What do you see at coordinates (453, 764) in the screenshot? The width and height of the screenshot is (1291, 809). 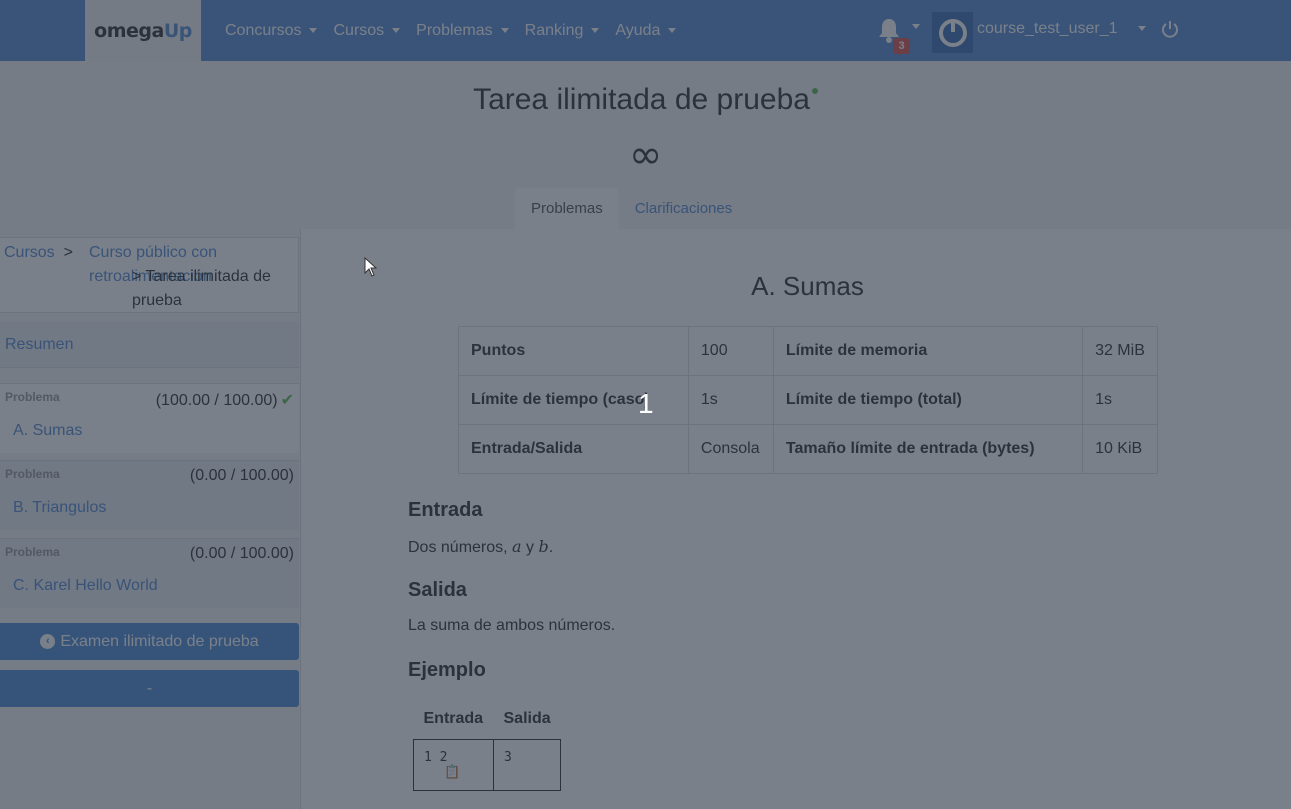 I see `example-input-cell: 1 2📋` at bounding box center [453, 764].